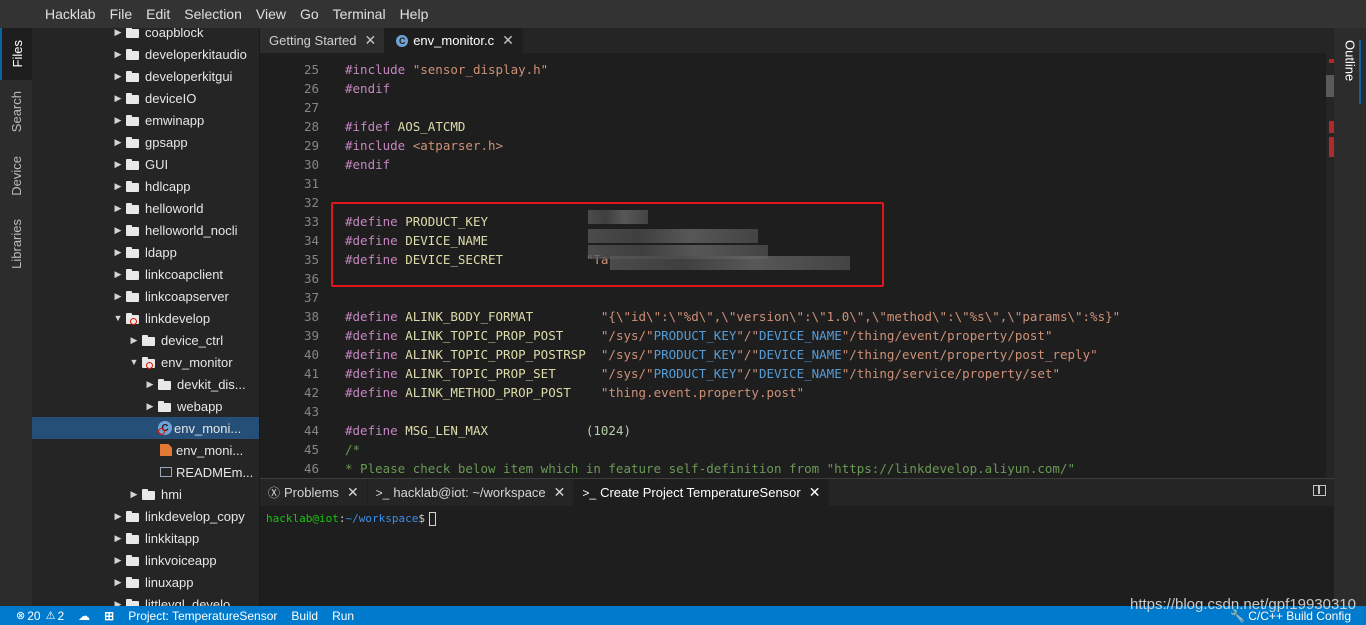 This screenshot has height=625, width=1366. What do you see at coordinates (145, 560) in the screenshot?
I see `tree-folder: ▶ linkvoiceapp` at bounding box center [145, 560].